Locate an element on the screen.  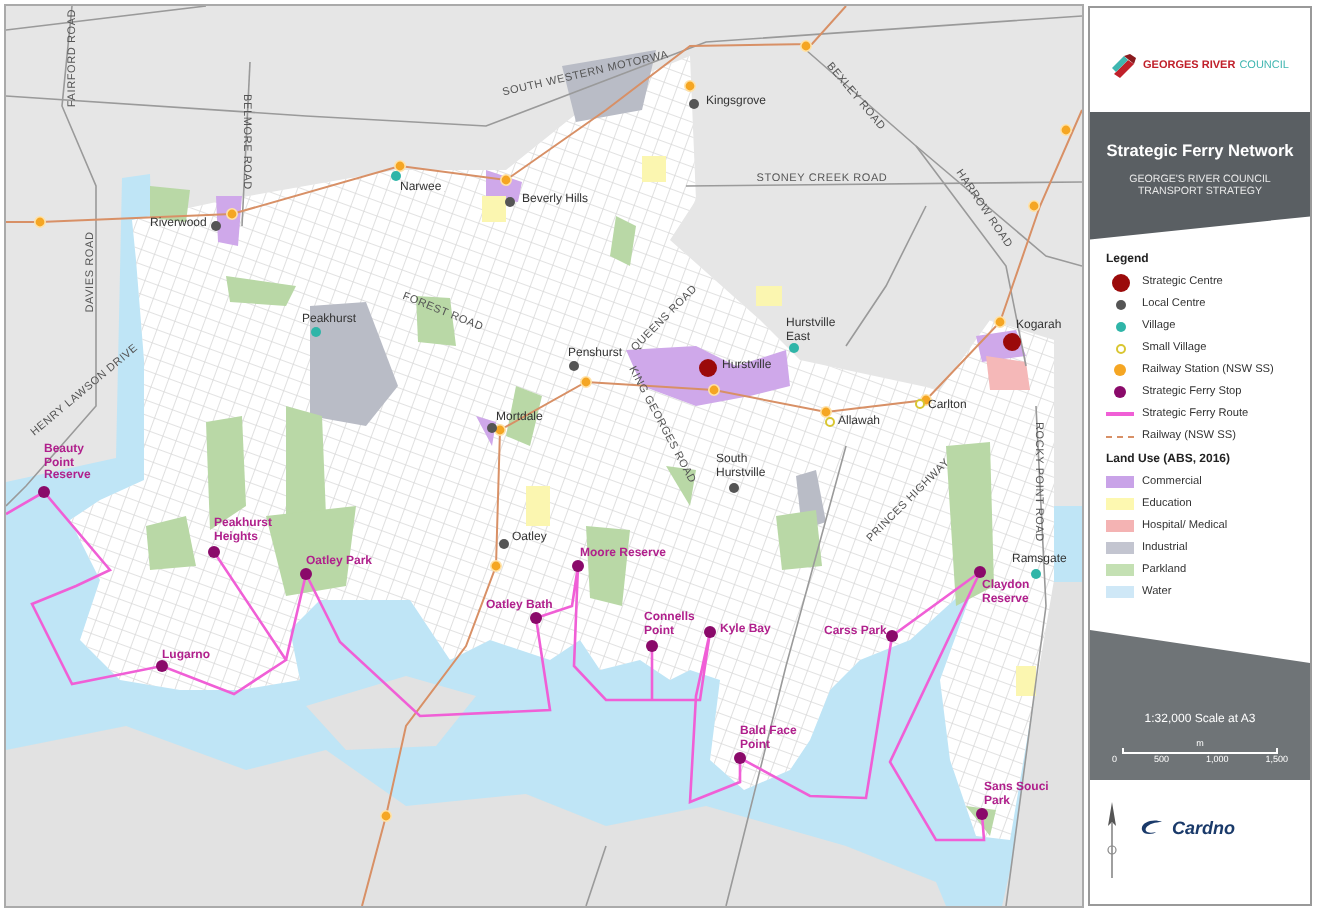
ferry-stop-icon is located at coordinates (1120, 392).